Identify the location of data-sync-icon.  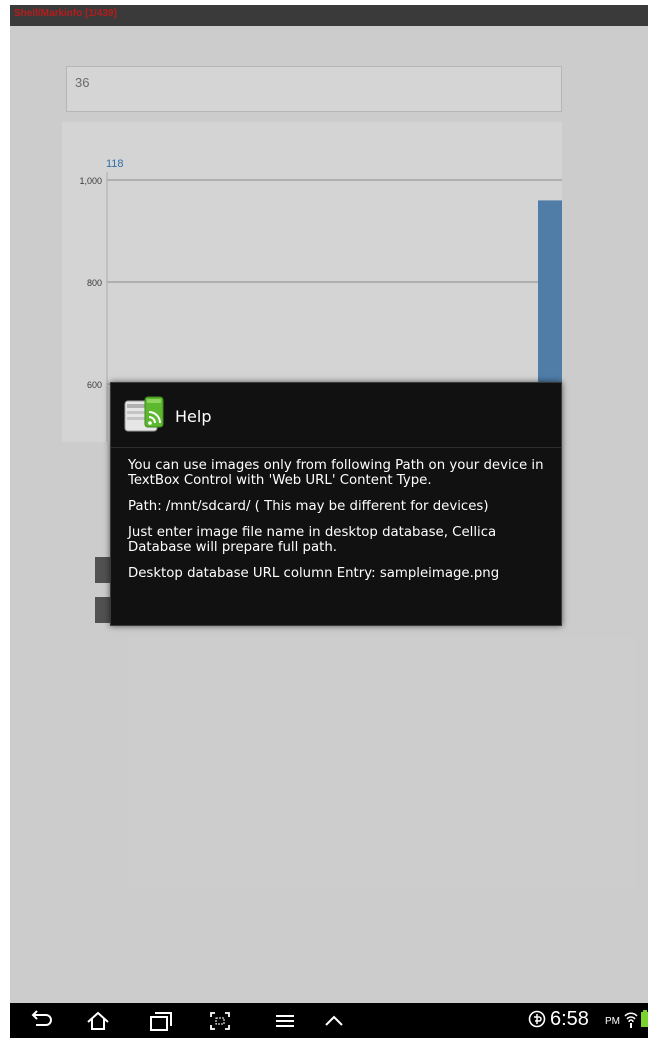
(537, 1021).